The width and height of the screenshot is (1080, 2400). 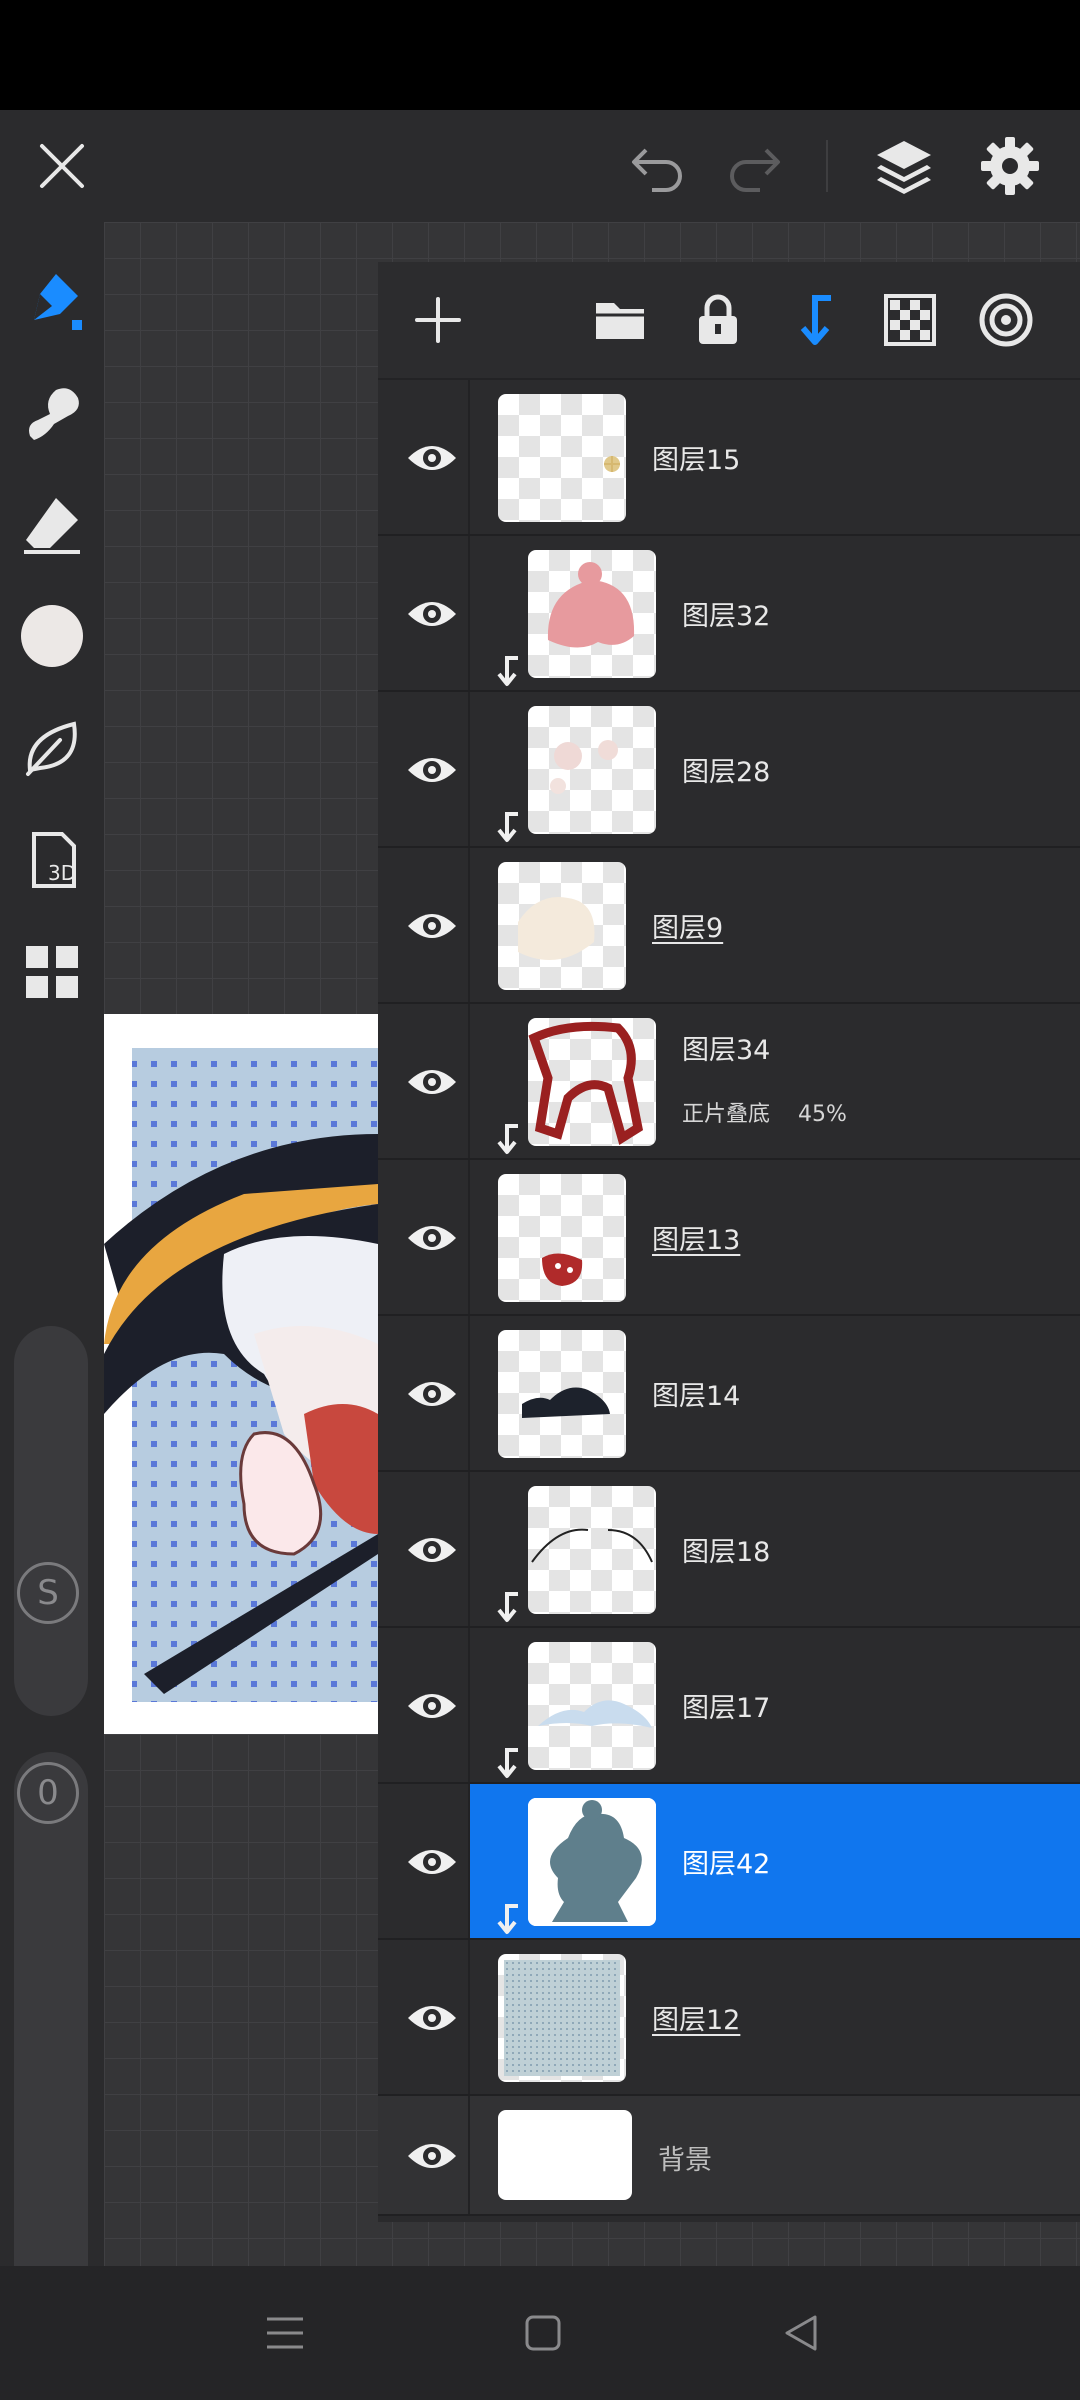 What do you see at coordinates (52, 524) in the screenshot?
I see `eraser-icon` at bounding box center [52, 524].